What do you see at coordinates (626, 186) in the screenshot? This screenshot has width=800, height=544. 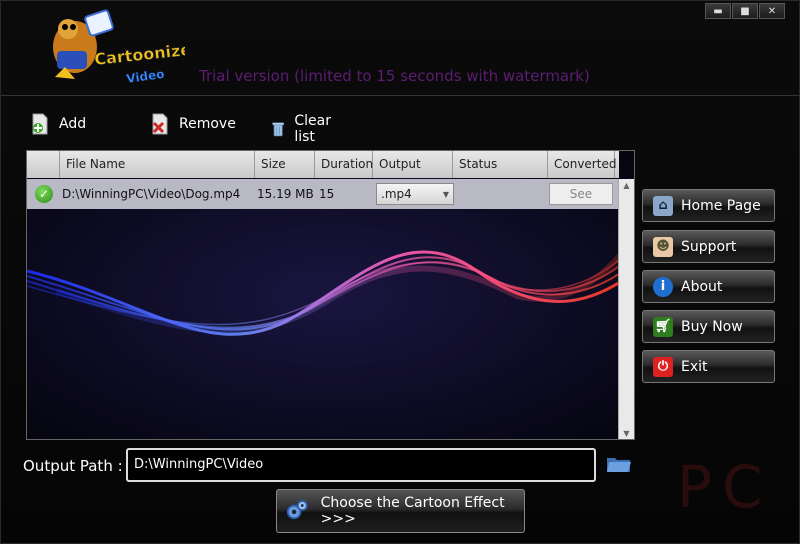 I see `scroll-up-arrow-icon: ▲` at bounding box center [626, 186].